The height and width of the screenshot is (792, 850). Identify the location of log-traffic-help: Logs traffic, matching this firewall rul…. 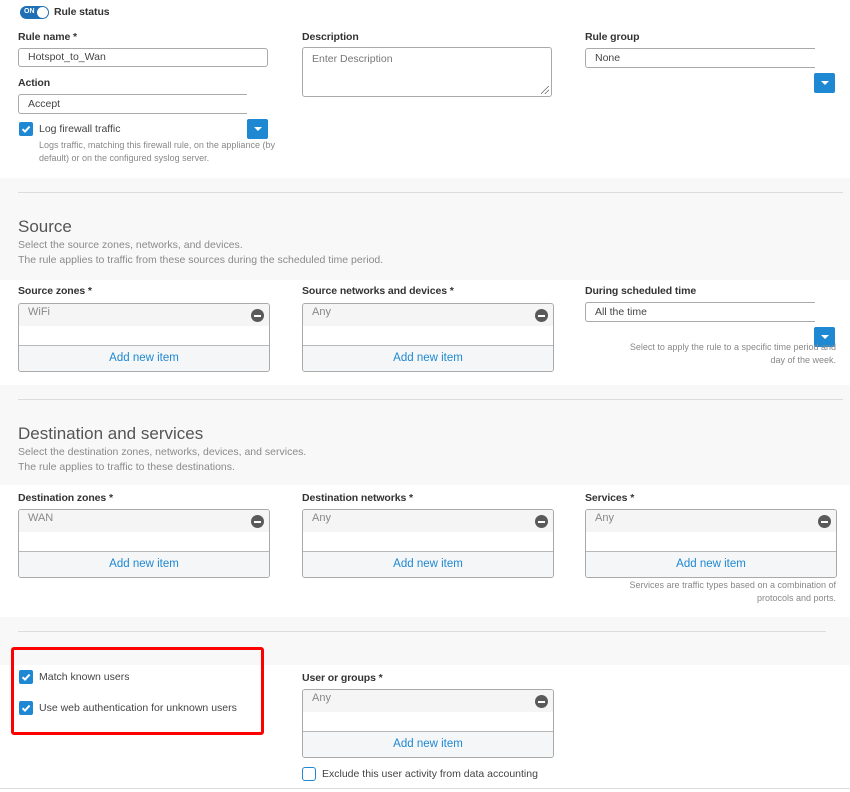
(157, 152).